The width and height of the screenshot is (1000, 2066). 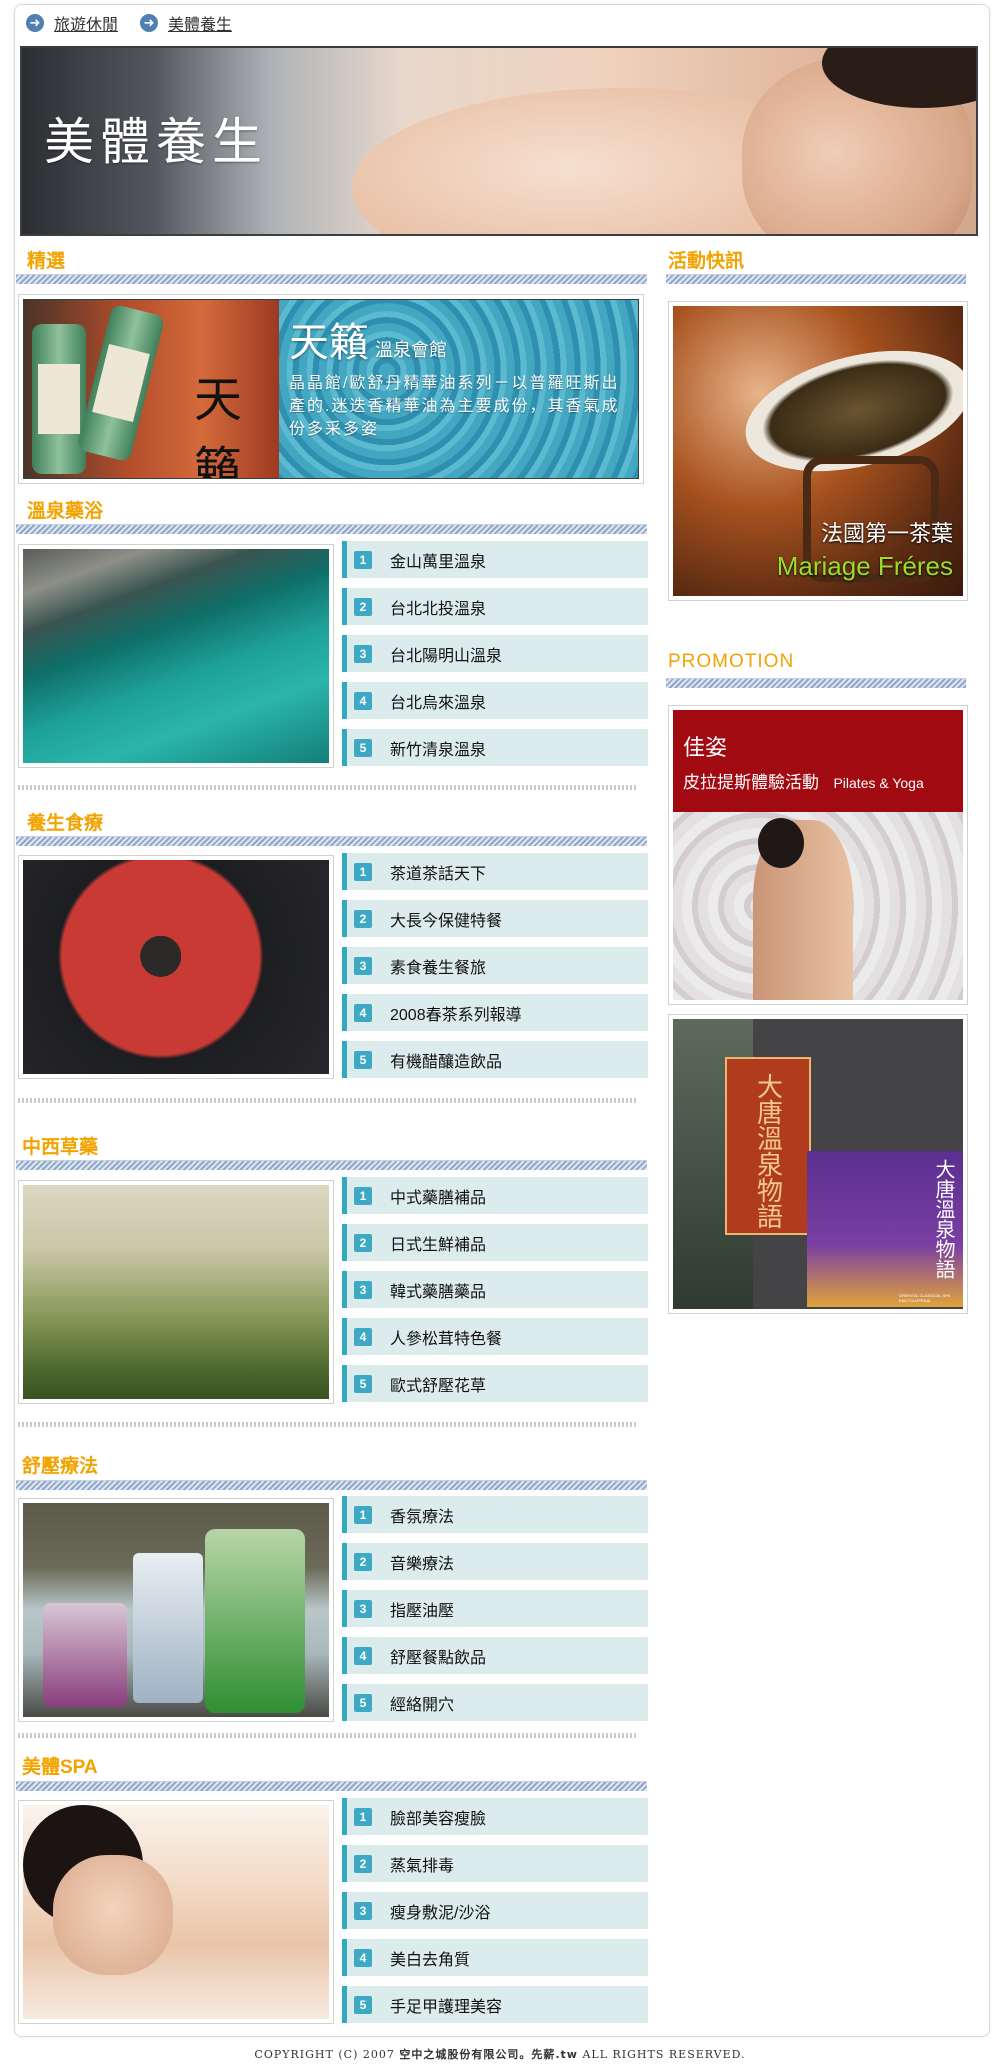 What do you see at coordinates (495, 1910) in the screenshot?
I see `list-item: 3 瘦身敷泥/沙浴` at bounding box center [495, 1910].